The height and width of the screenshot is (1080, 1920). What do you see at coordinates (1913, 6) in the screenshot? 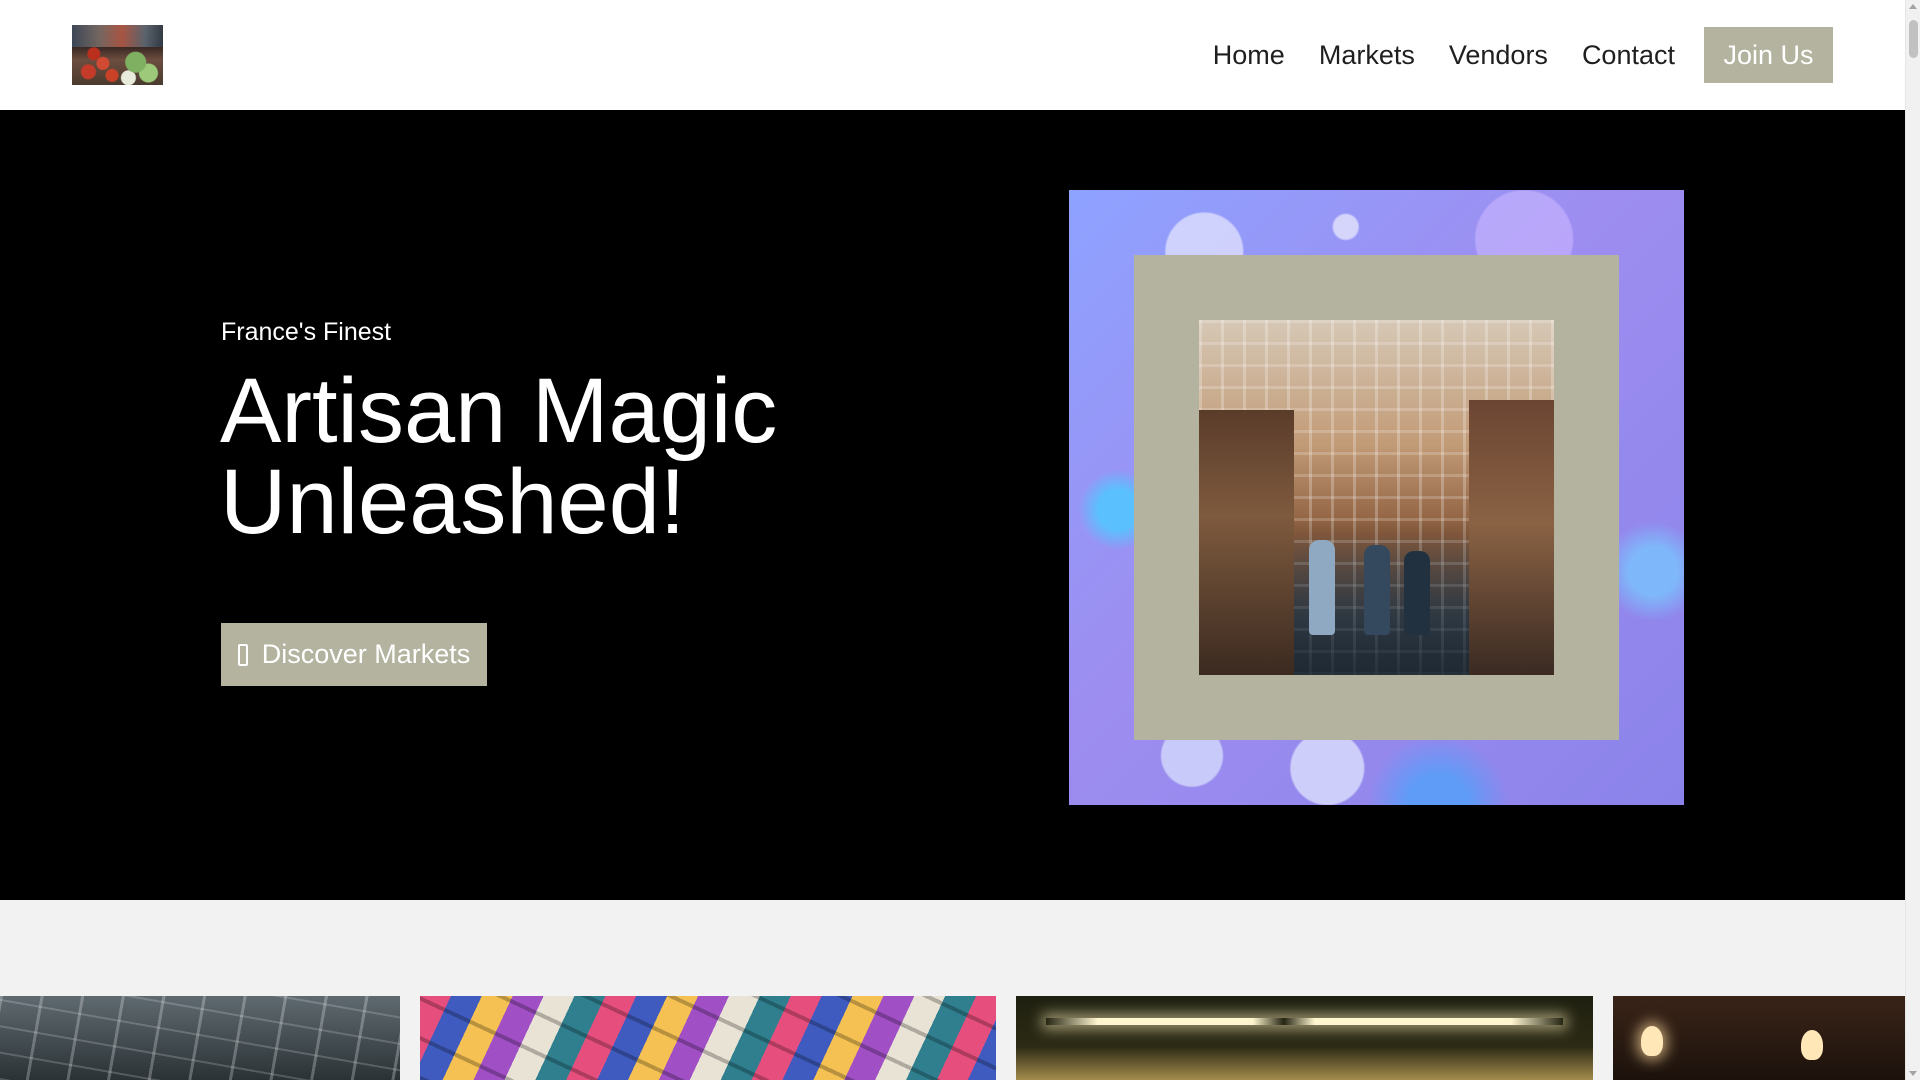
I see `scroll-up-arrow-icon` at bounding box center [1913, 6].